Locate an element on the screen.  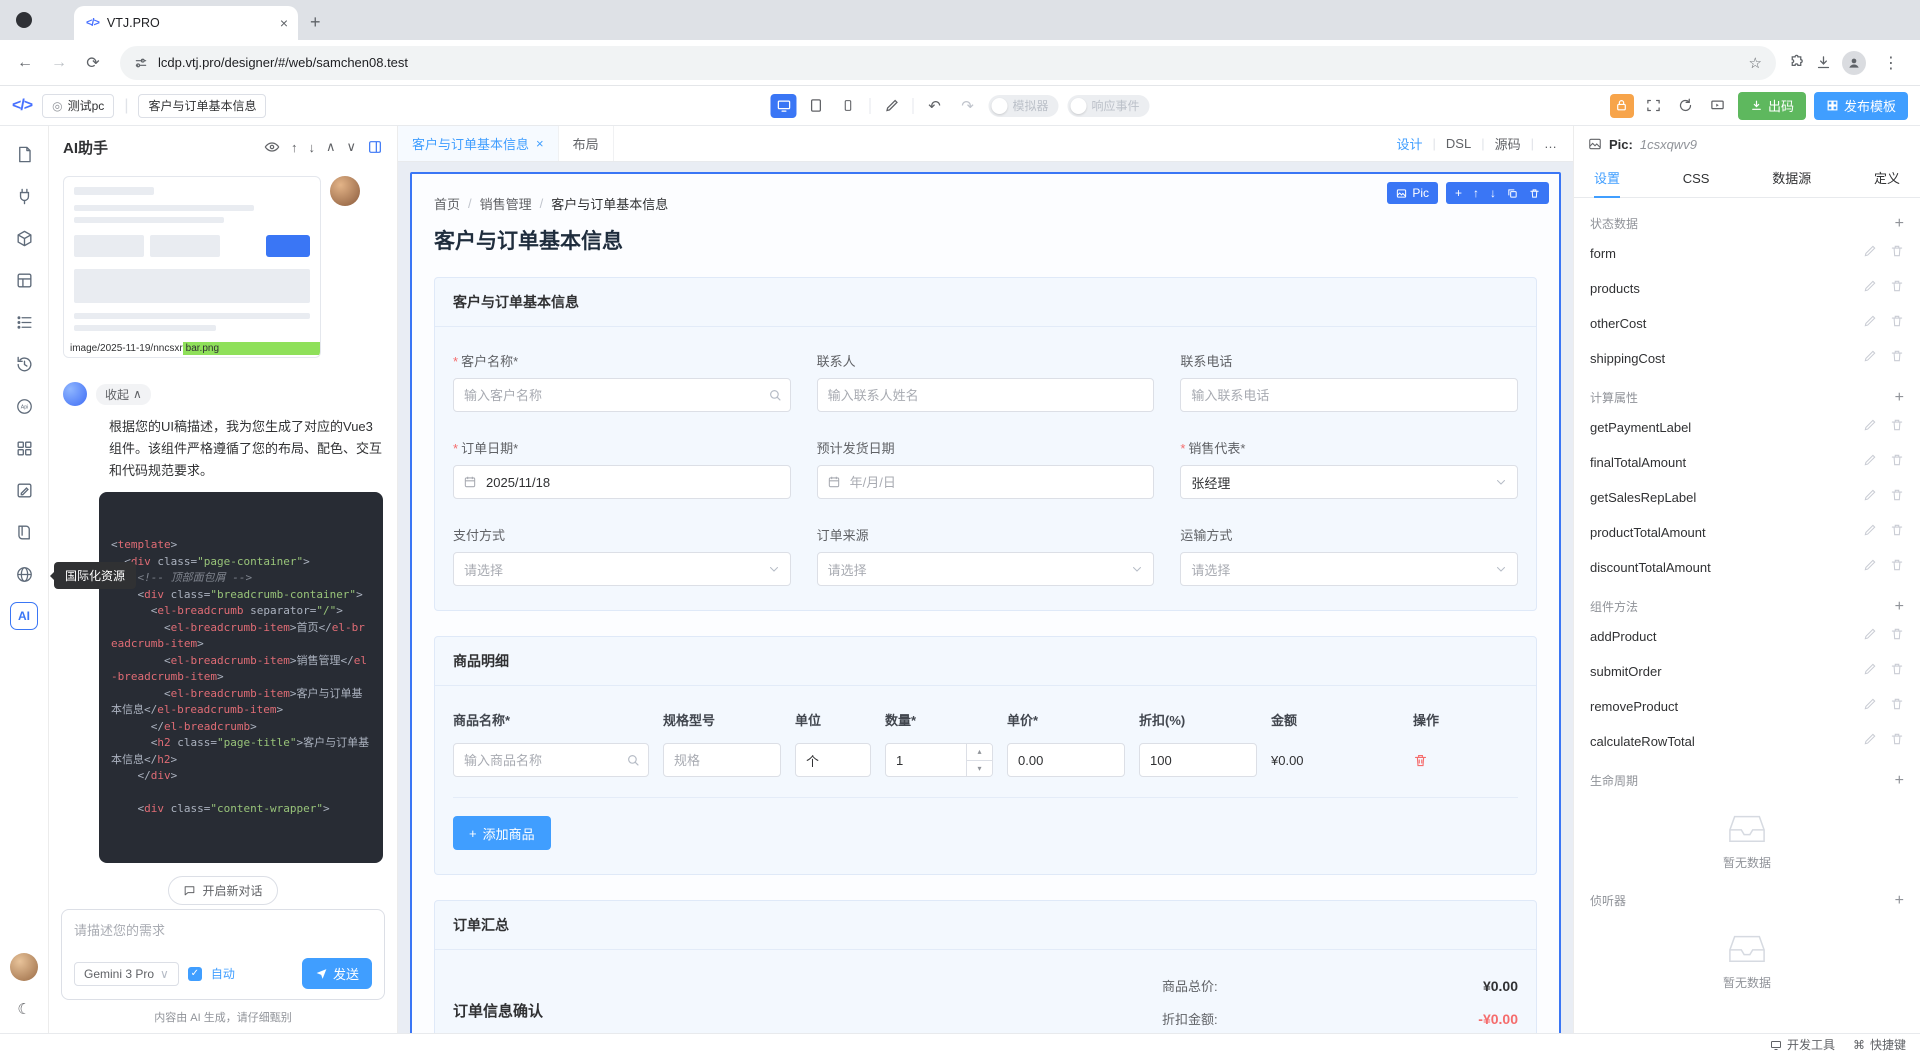
spec-input is located at coordinates (722, 760).